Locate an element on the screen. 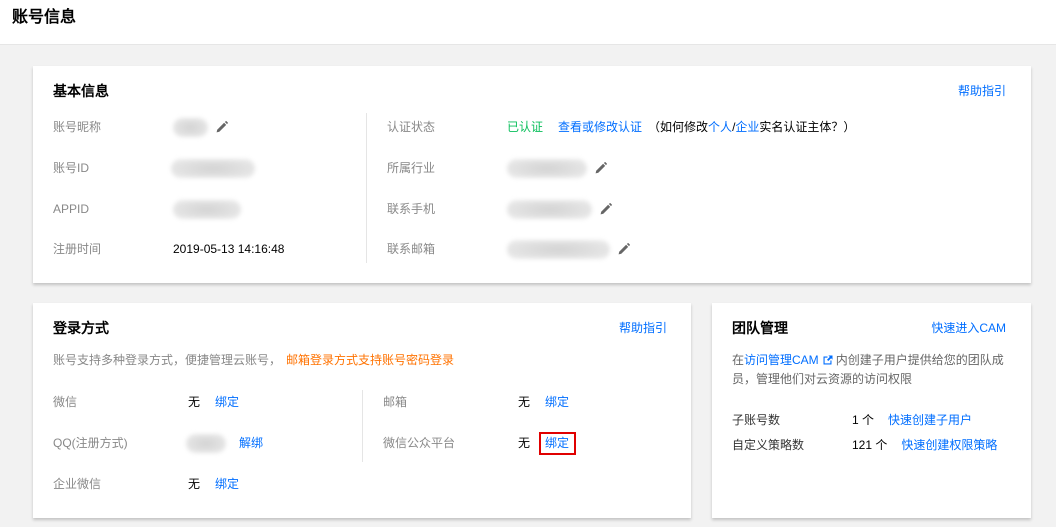  enterprise-verification-link: 企业 is located at coordinates (747, 127).